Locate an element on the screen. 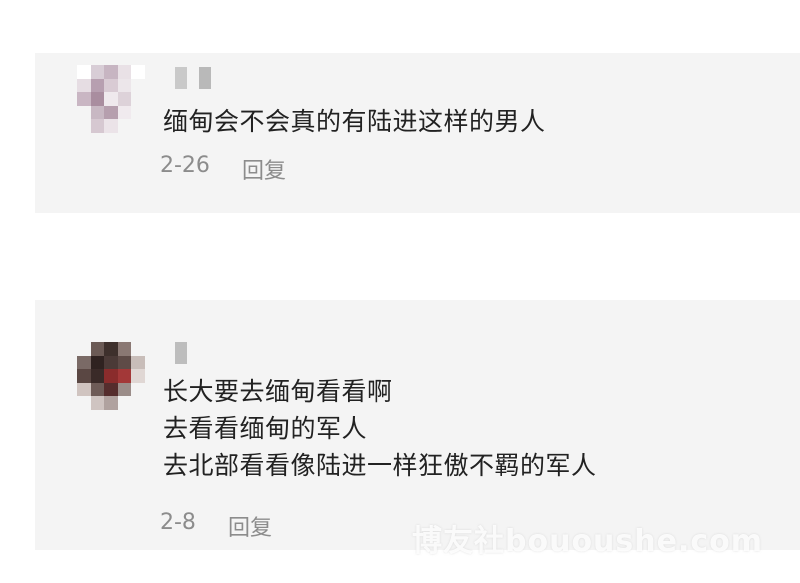 The height and width of the screenshot is (583, 800). comment-text: 缅甸会不会真的有陆进这样的男人 is located at coordinates (354, 124).